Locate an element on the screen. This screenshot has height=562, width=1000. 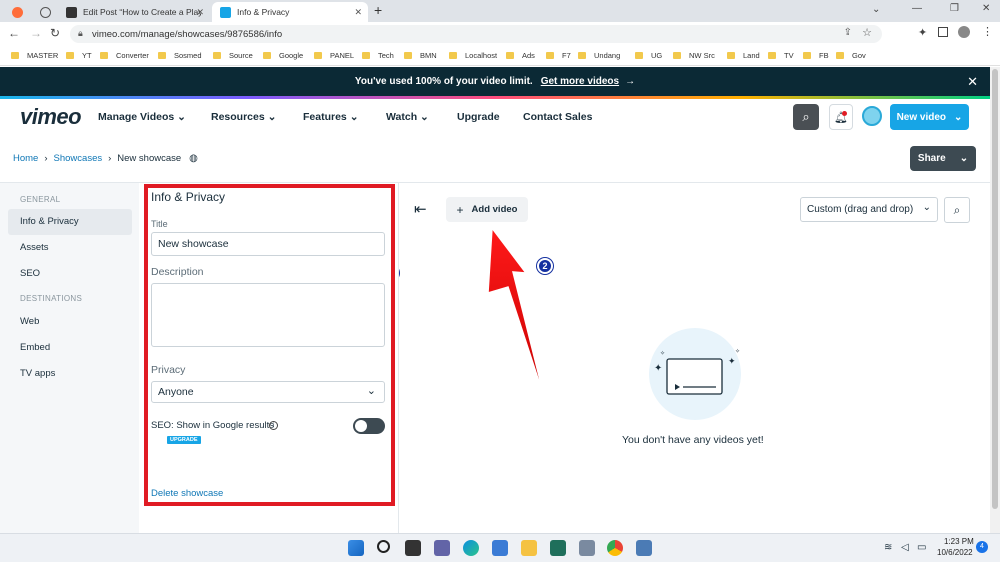
sidebar-item-seo: SEO is located at coordinates (30, 273).